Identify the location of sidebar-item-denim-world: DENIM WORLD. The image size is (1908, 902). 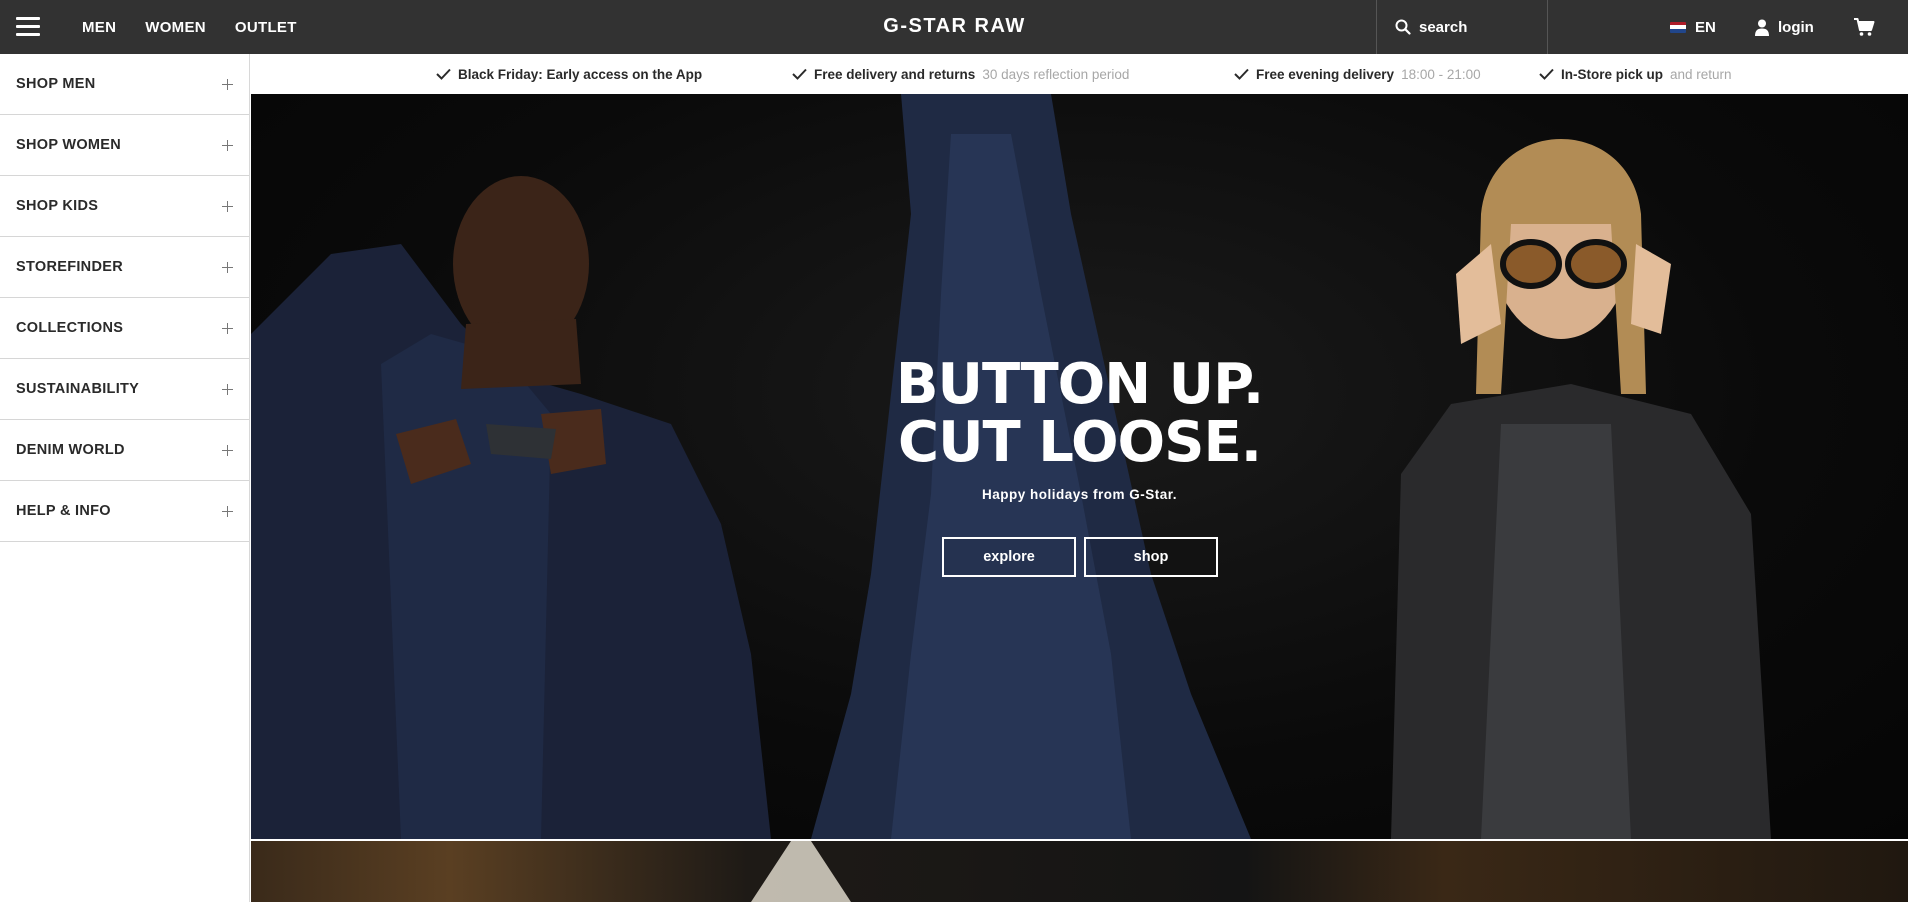
(124, 450).